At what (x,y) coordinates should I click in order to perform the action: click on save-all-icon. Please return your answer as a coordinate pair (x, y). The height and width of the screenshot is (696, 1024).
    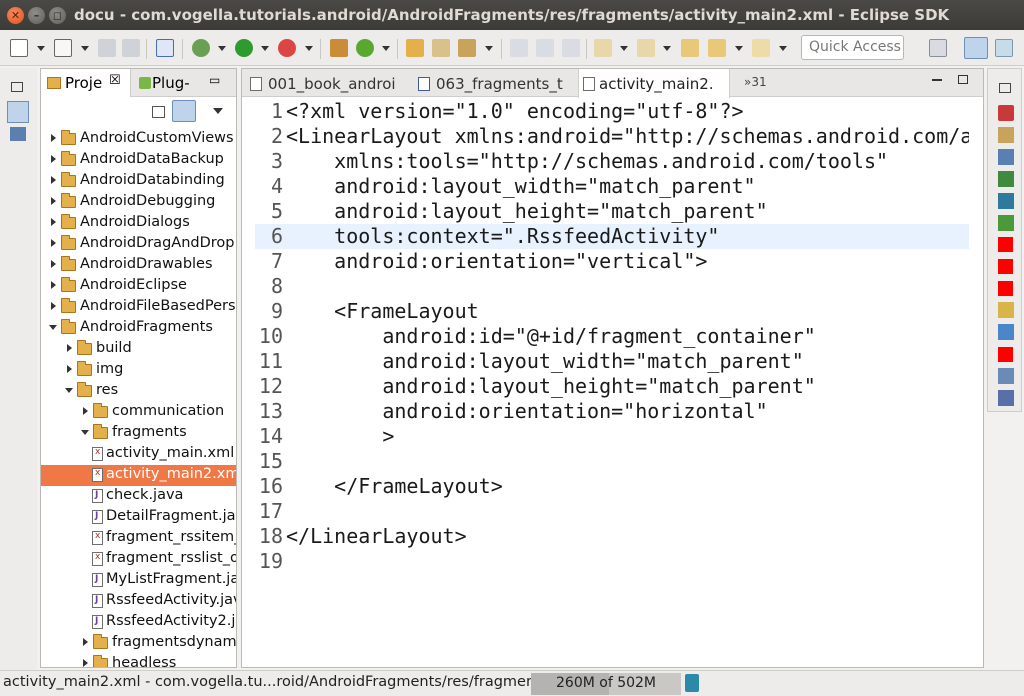
    Looking at the image, I should click on (131, 48).